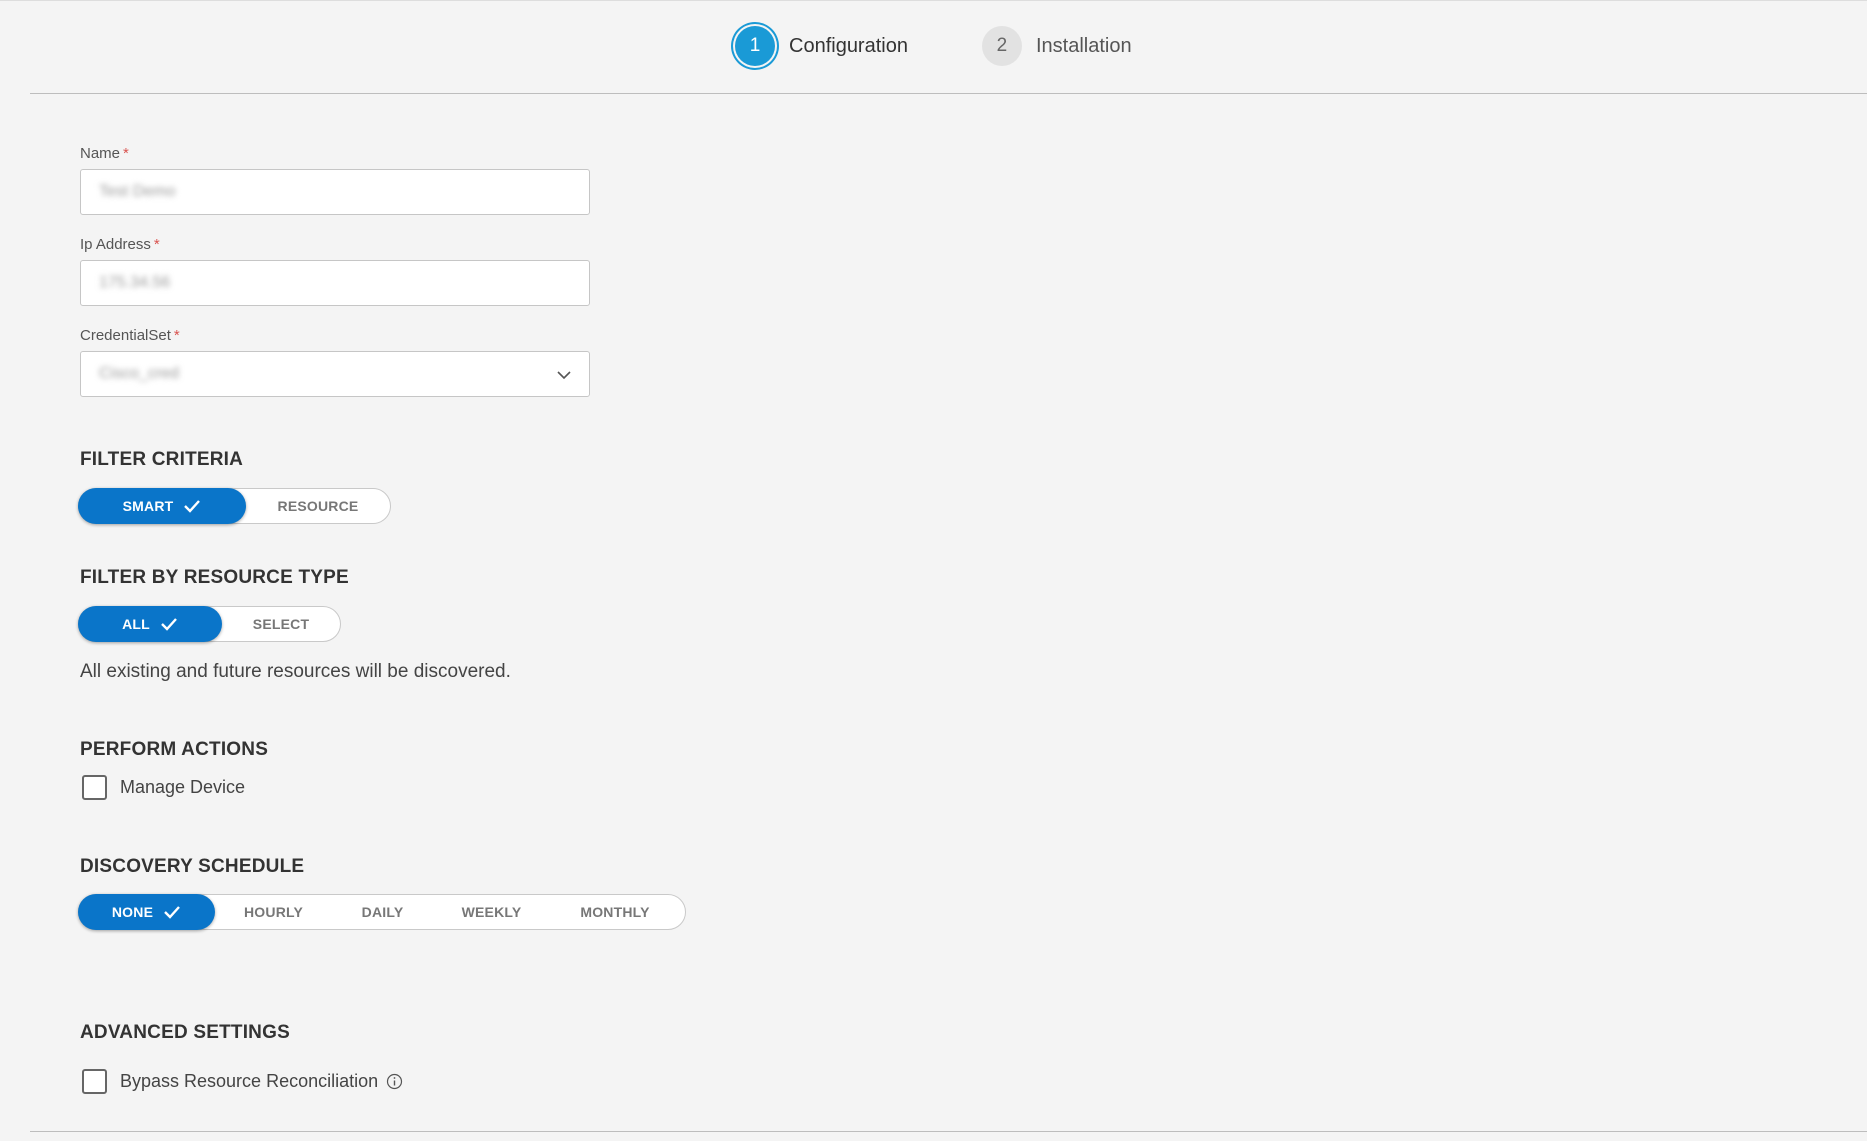  I want to click on ip-address-input-value: 175.34.56, so click(135, 282).